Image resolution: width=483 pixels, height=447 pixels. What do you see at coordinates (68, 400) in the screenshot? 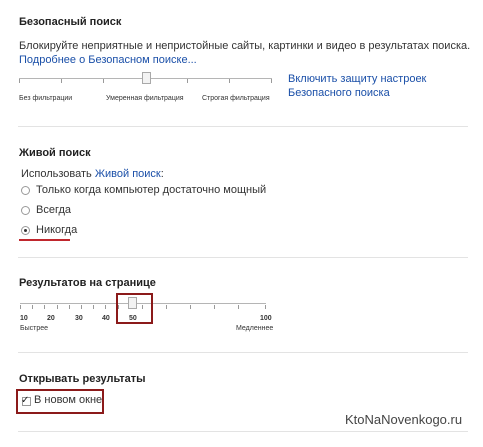
I see `new-window-label: В новом окне` at bounding box center [68, 400].